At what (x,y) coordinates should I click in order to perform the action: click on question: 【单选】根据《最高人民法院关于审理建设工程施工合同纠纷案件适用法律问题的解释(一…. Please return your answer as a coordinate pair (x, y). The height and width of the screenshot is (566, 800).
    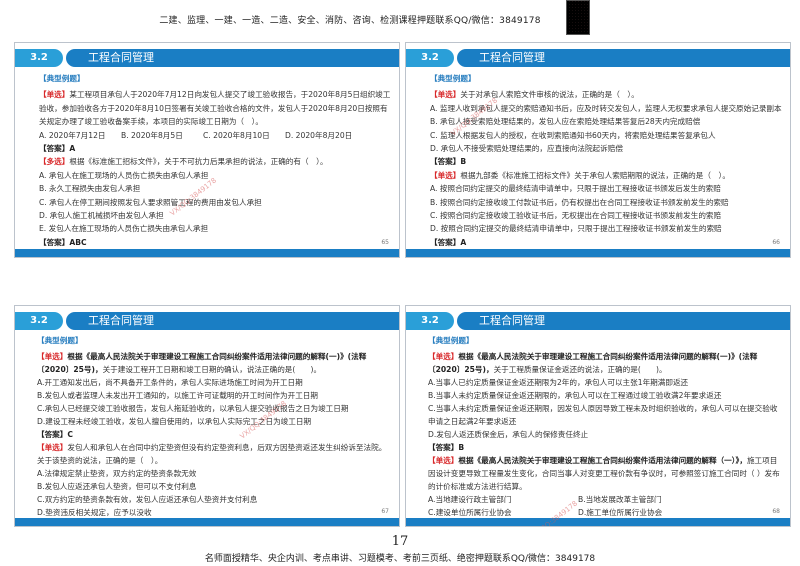
    Looking at the image, I should click on (605, 363).